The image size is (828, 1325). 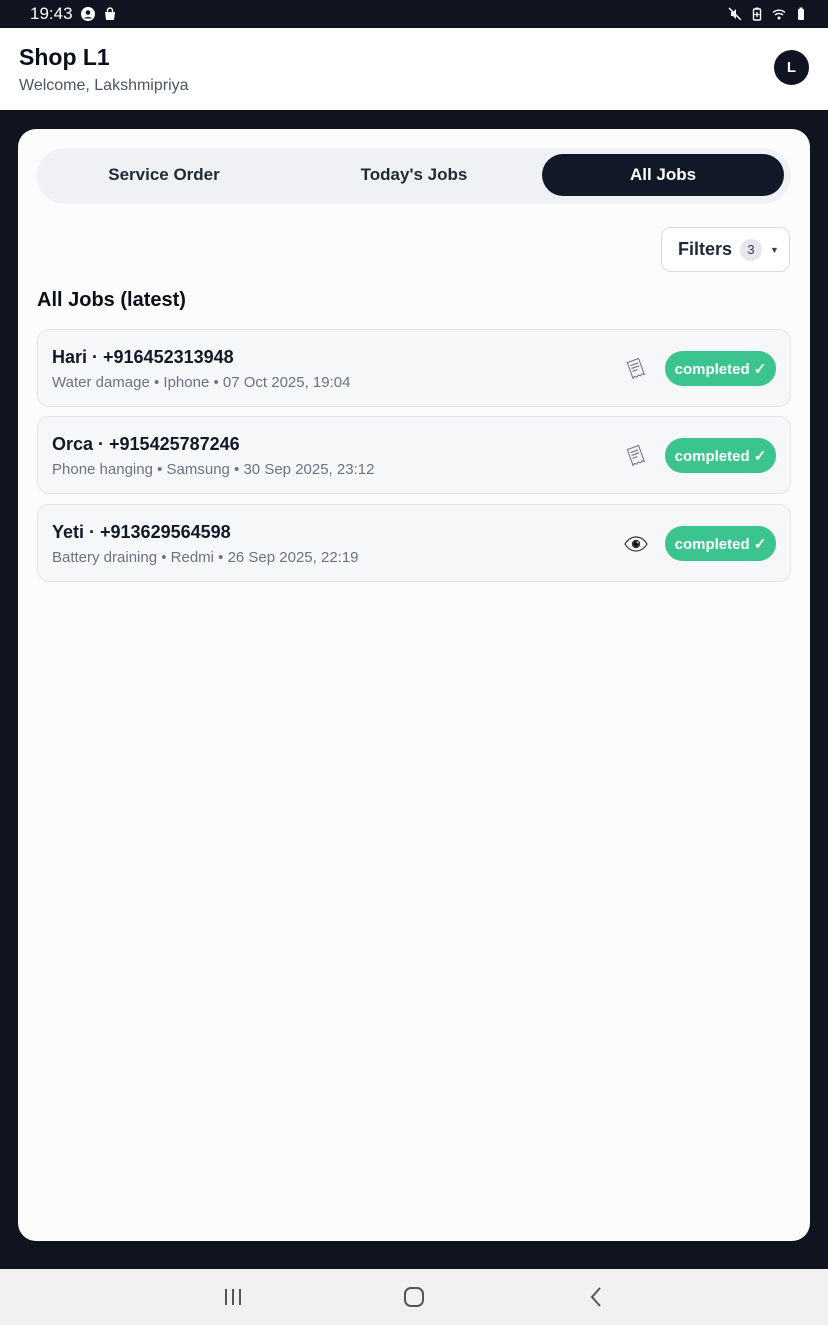 What do you see at coordinates (757, 14) in the screenshot?
I see `battery-saver-icon` at bounding box center [757, 14].